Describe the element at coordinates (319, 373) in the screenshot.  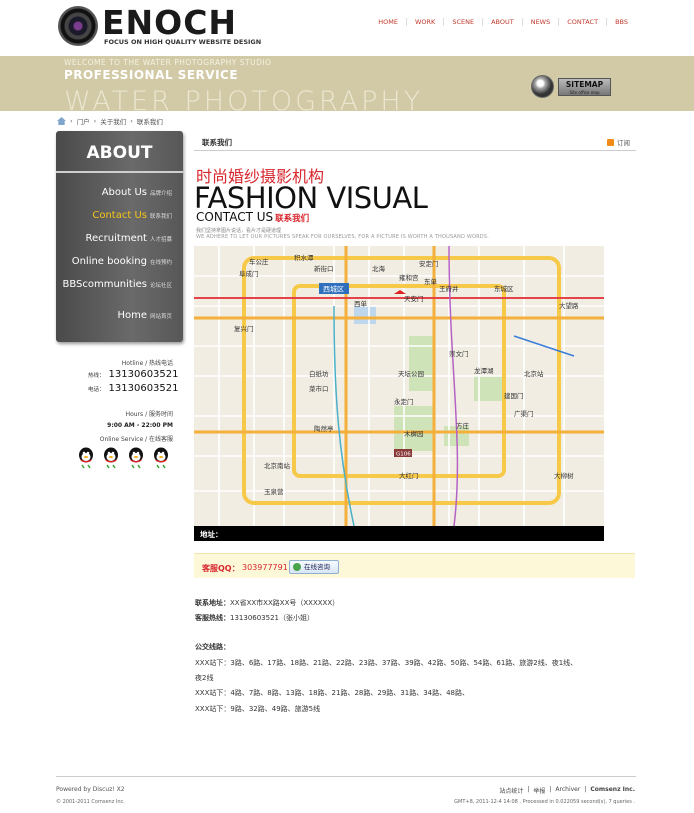
I see `map-label: 白纸坊` at that location.